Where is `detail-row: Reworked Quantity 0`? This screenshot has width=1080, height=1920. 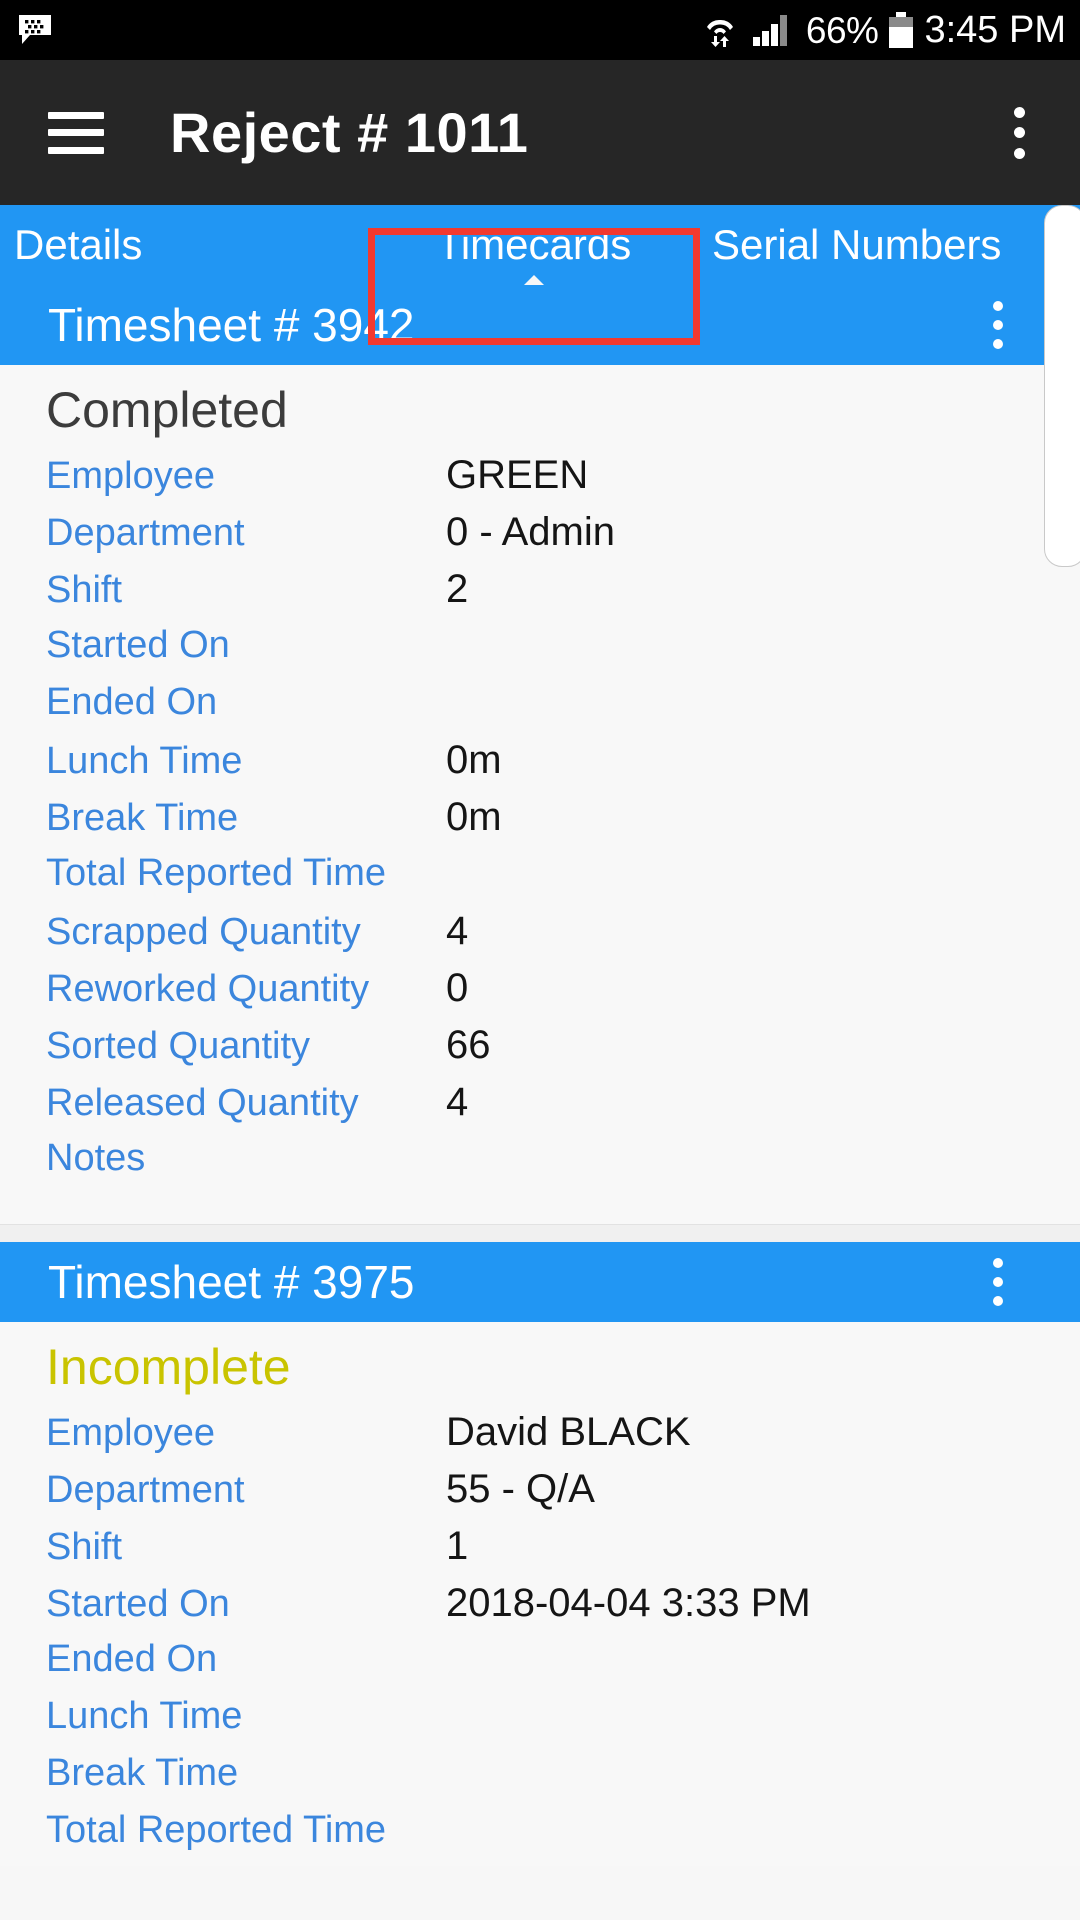 detail-row: Reworked Quantity 0 is located at coordinates (540, 994).